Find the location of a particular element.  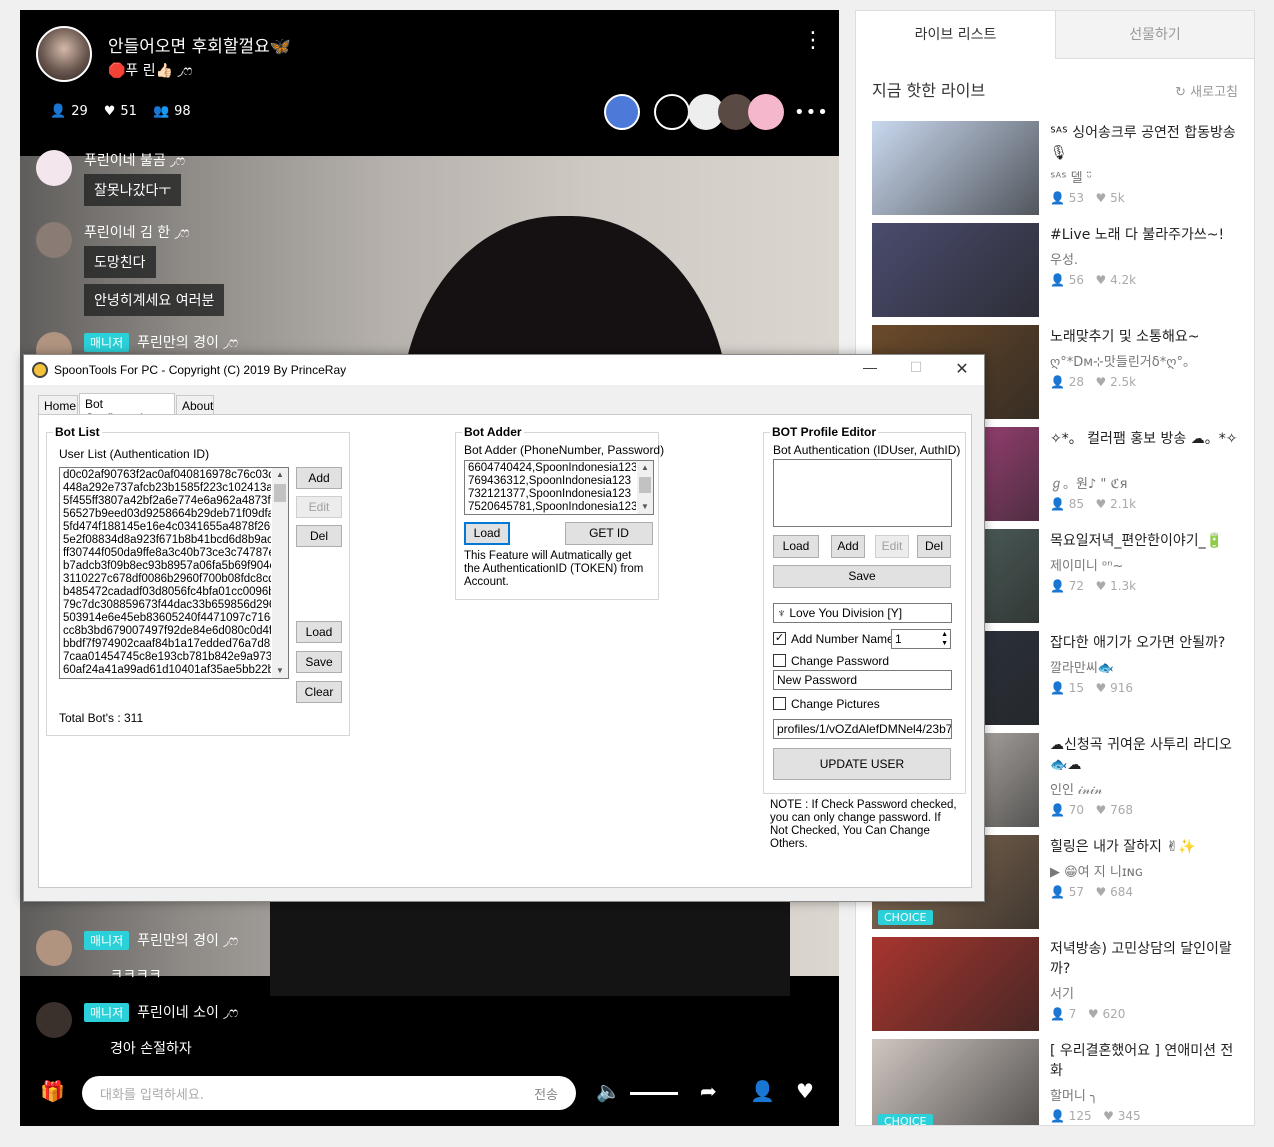

send-button: 전송 is located at coordinates (546, 1093).